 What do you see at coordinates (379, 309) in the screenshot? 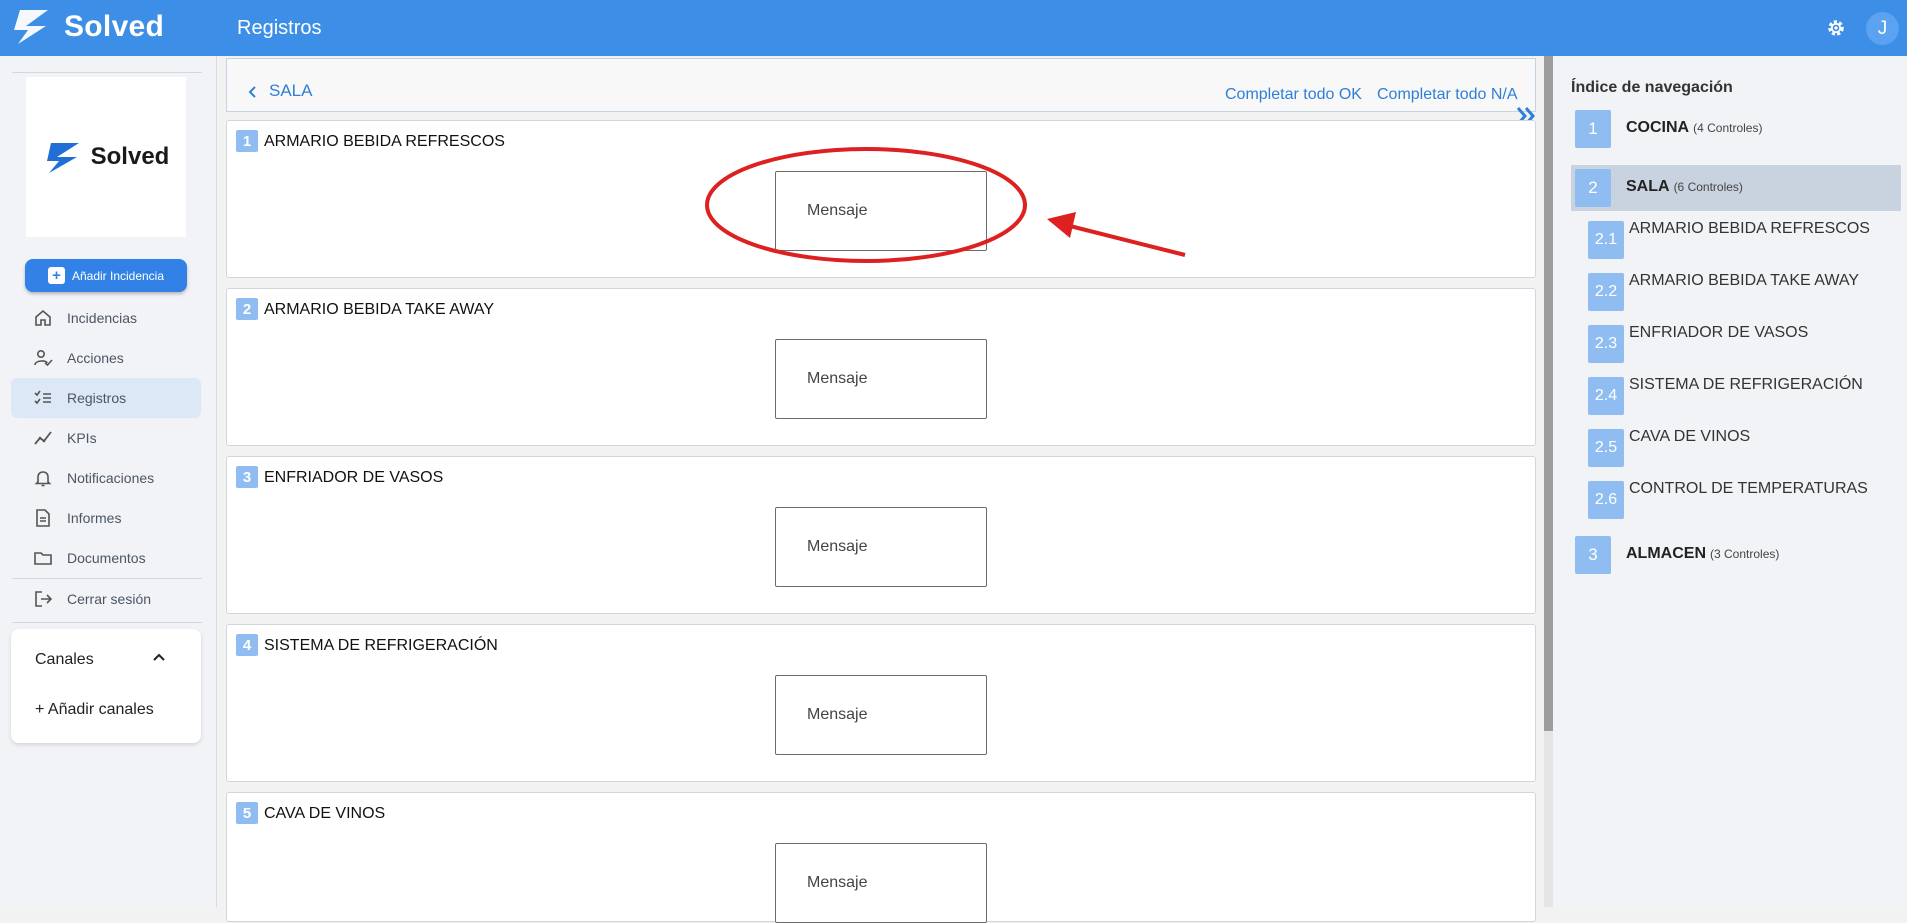
I see `item-title: ARMARIO BEBIDA TAKE AWAY` at bounding box center [379, 309].